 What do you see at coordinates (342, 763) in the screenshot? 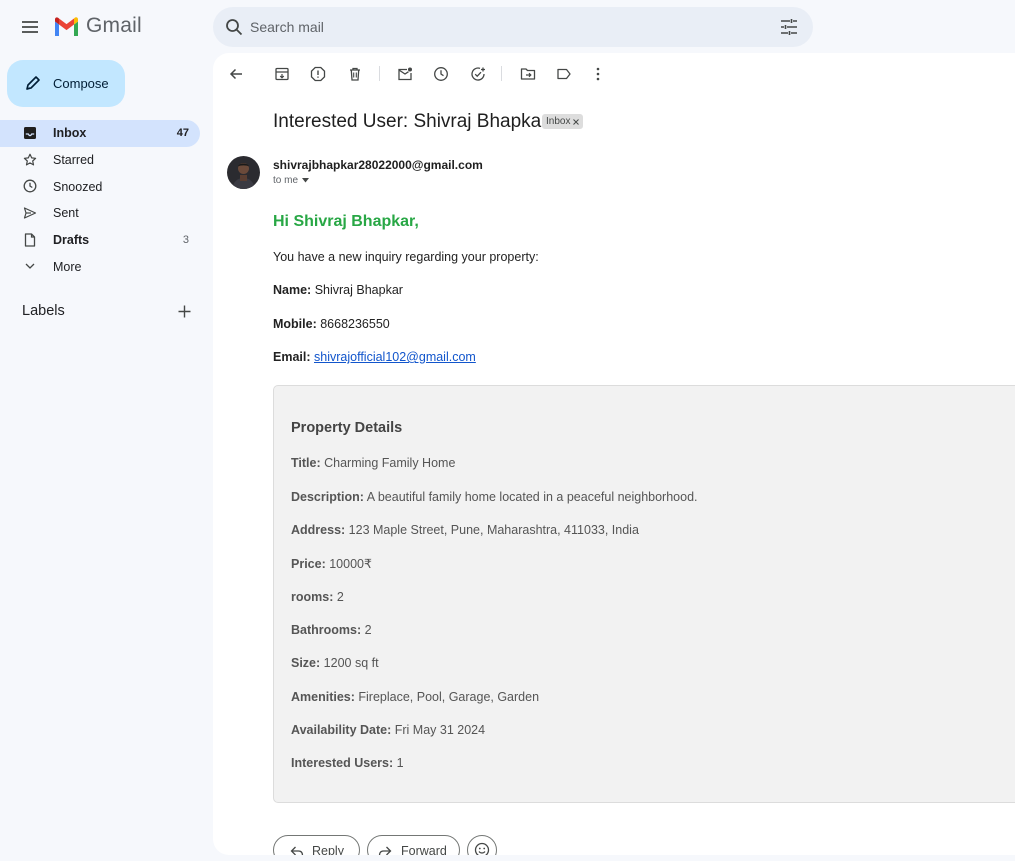
I see `detail-label: Interested Users:` at bounding box center [342, 763].